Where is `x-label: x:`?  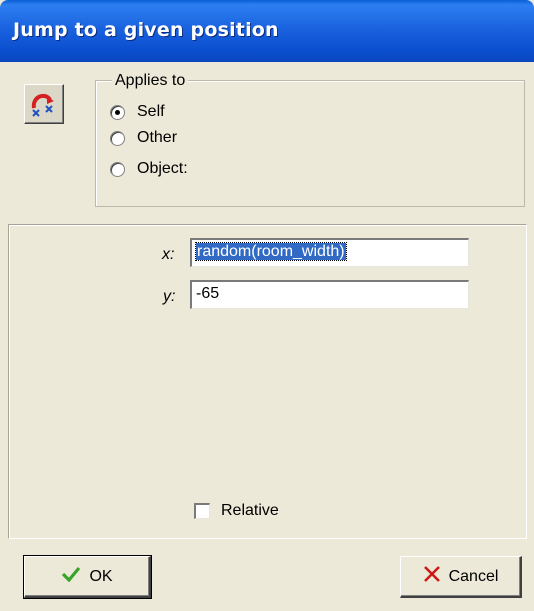 x-label: x: is located at coordinates (168, 254).